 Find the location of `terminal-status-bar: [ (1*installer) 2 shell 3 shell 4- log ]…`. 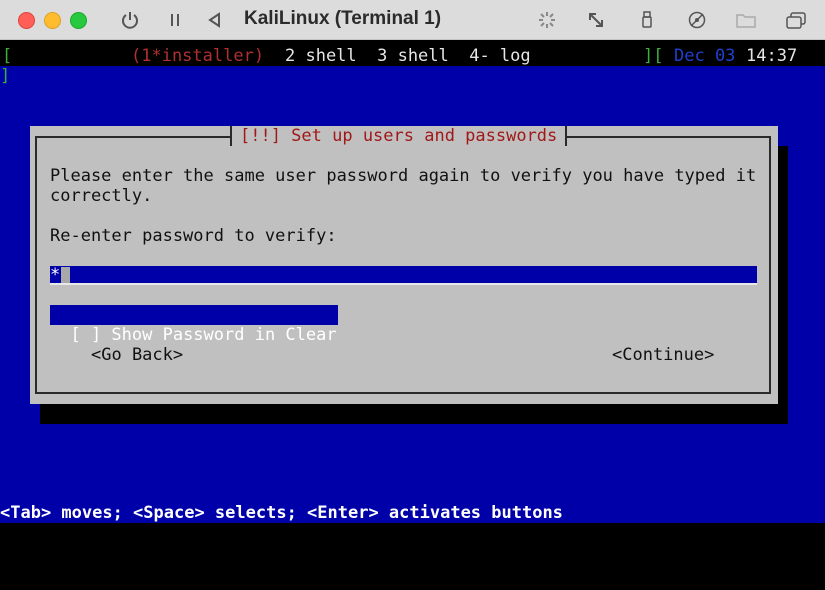

terminal-status-bar: [ (1*installer) 2 shell 3 shell 4- log ]… is located at coordinates (412, 56).